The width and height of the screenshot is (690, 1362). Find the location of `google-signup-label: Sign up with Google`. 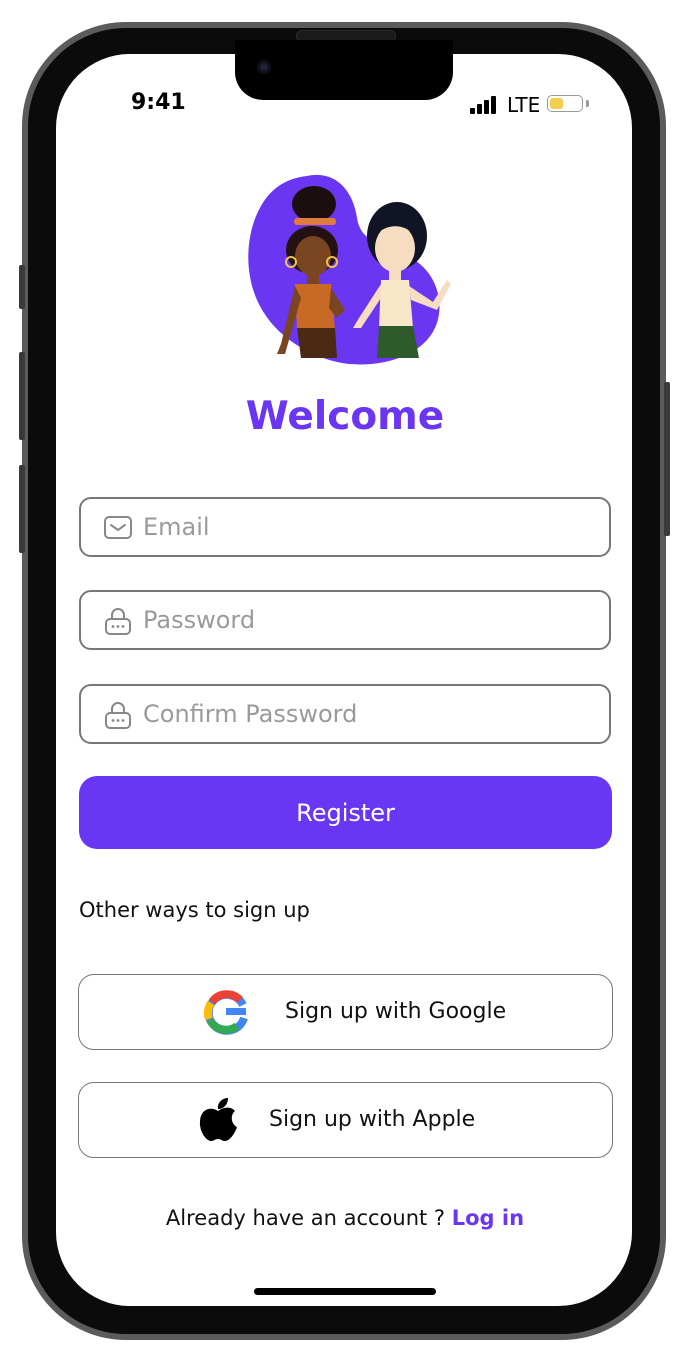

google-signup-label: Sign up with Google is located at coordinates (396, 1011).